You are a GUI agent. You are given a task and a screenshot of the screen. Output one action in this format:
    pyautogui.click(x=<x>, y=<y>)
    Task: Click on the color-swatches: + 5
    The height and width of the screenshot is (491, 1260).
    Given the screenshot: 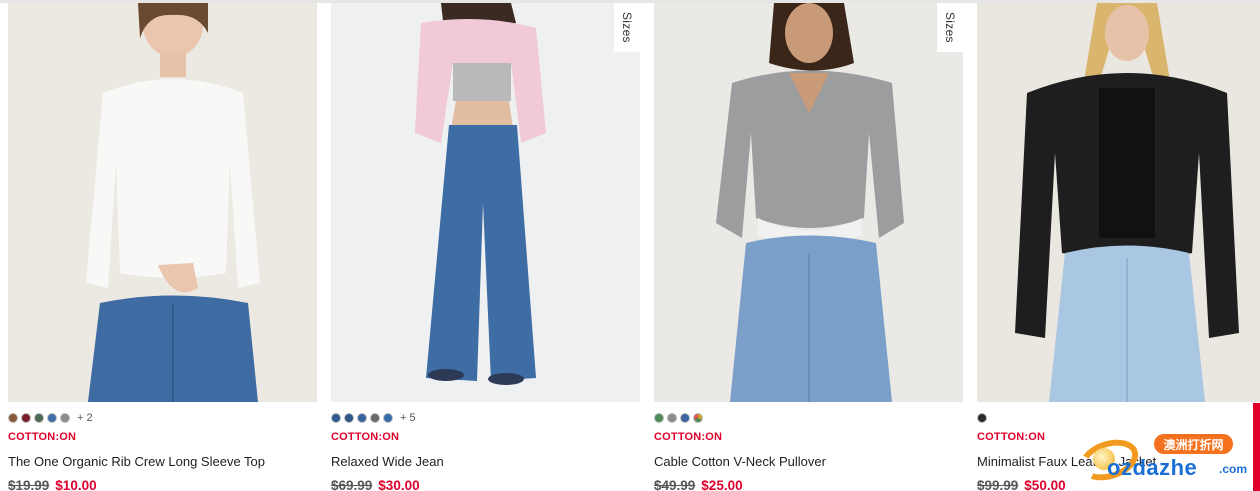 What is the action you would take?
    pyautogui.click(x=373, y=418)
    